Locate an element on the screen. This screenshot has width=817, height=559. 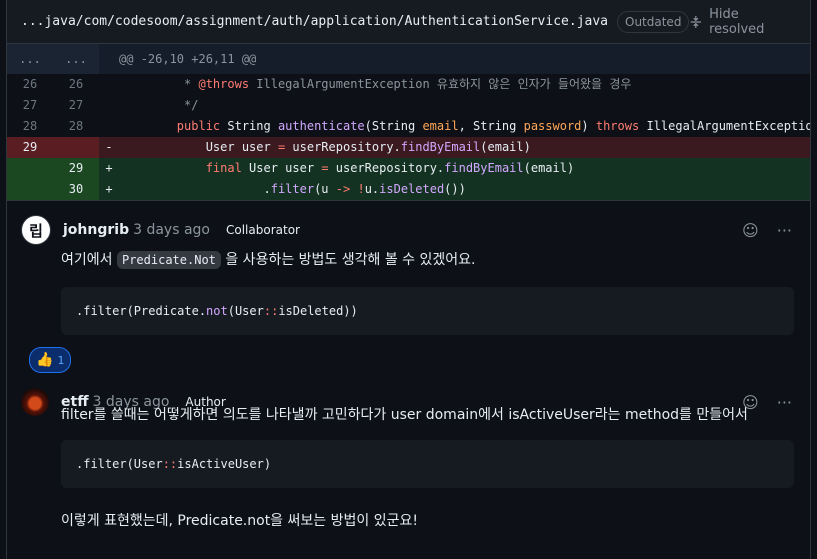
avatar: 립 is located at coordinates (36, 230).